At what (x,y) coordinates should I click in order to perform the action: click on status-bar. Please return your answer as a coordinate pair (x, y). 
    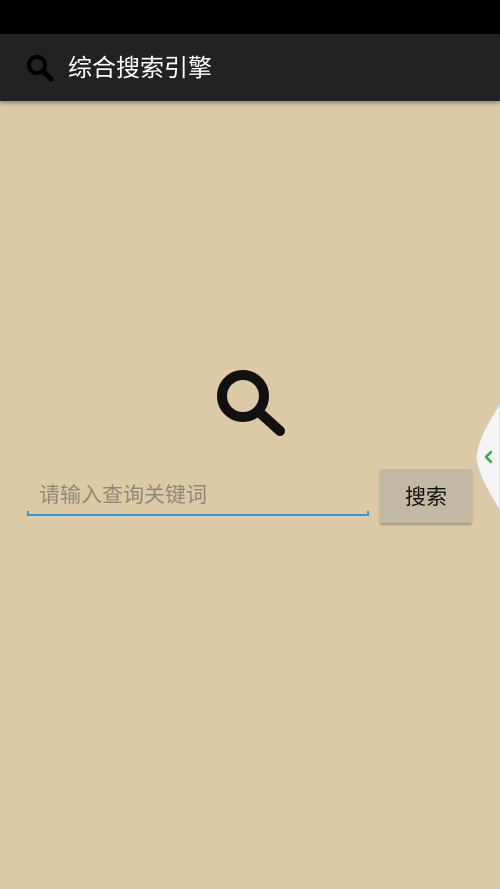
    Looking at the image, I should click on (250, 17).